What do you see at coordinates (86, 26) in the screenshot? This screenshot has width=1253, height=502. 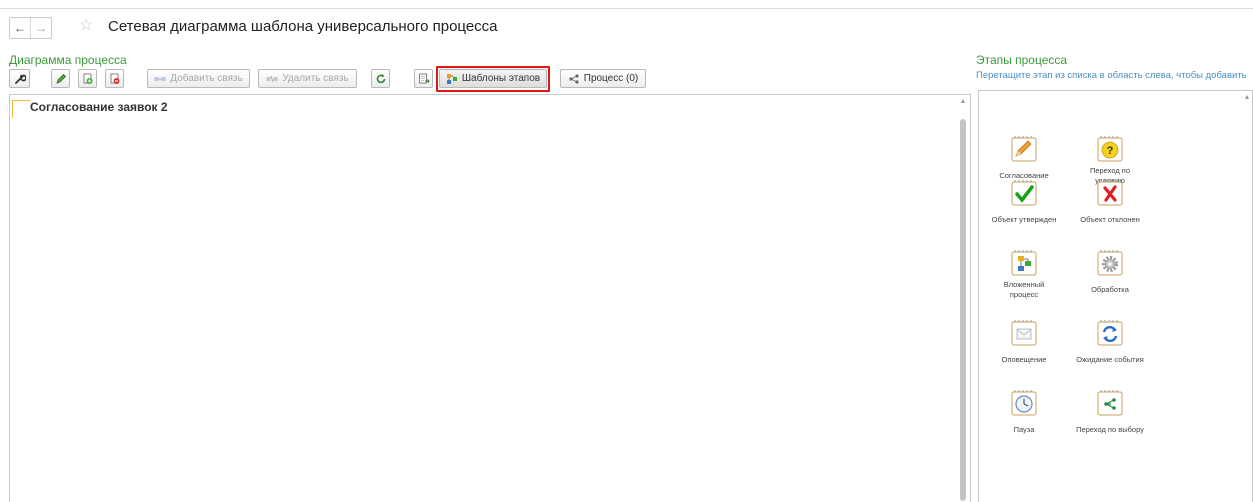 I see `favorite-star-icon: ☆` at bounding box center [86, 26].